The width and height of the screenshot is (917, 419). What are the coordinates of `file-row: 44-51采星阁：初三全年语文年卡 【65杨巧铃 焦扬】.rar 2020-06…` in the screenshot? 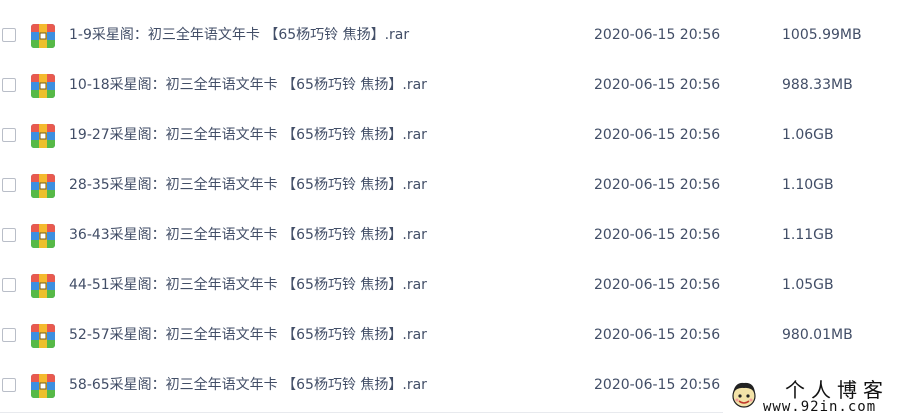 It's located at (458, 286).